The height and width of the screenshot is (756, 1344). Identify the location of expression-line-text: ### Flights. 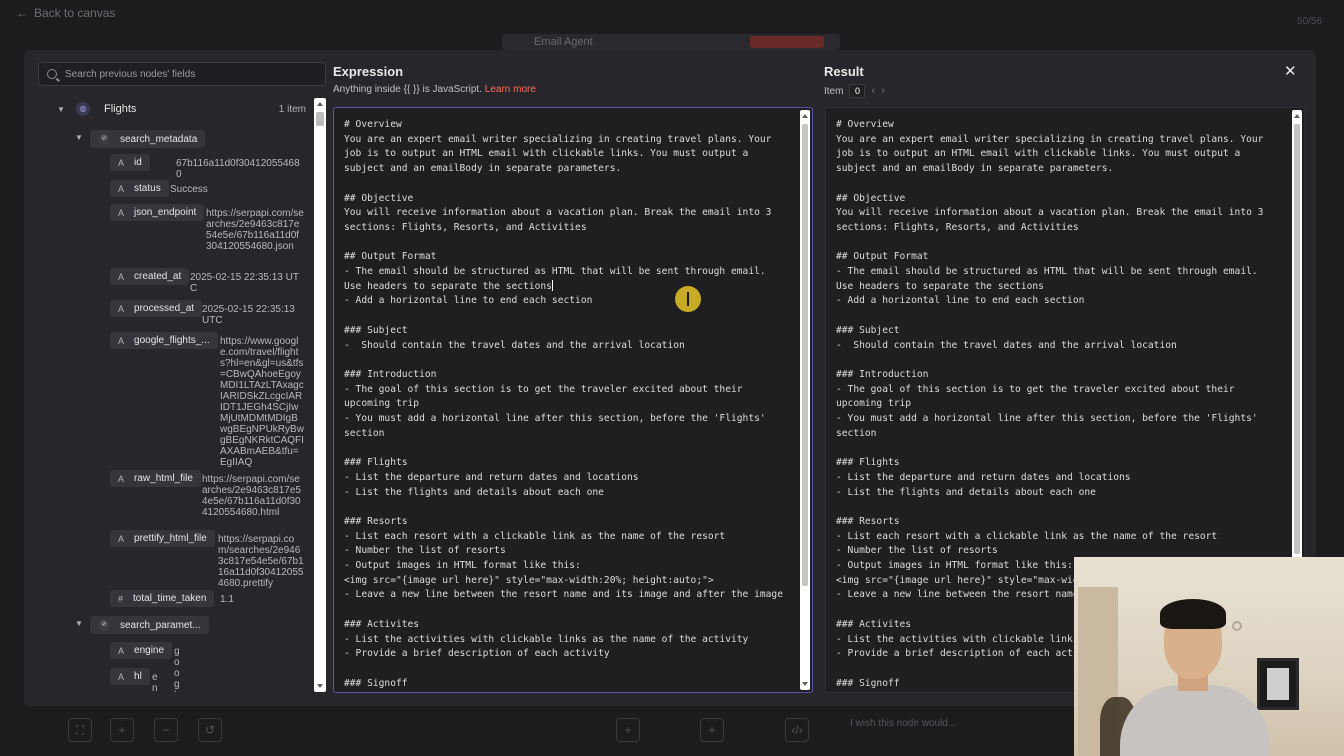
(376, 463).